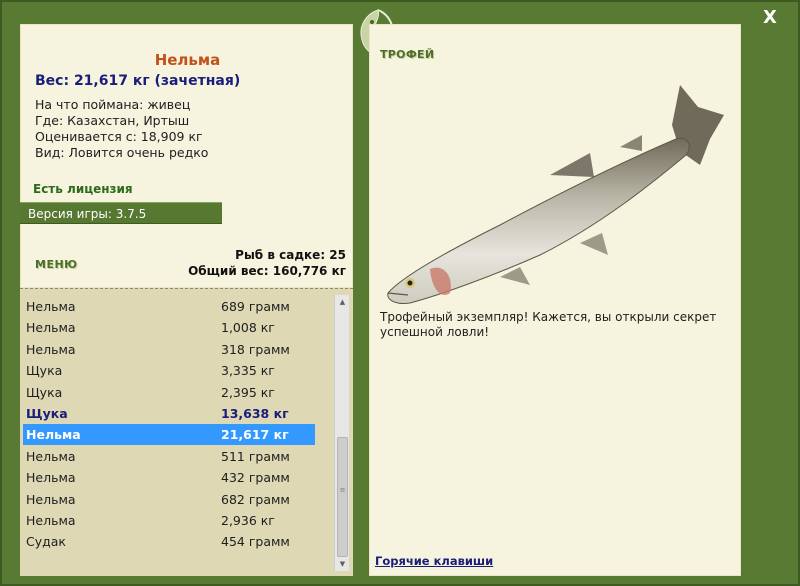  I want to click on catch-fish-weight: 682 грамм, so click(255, 499).